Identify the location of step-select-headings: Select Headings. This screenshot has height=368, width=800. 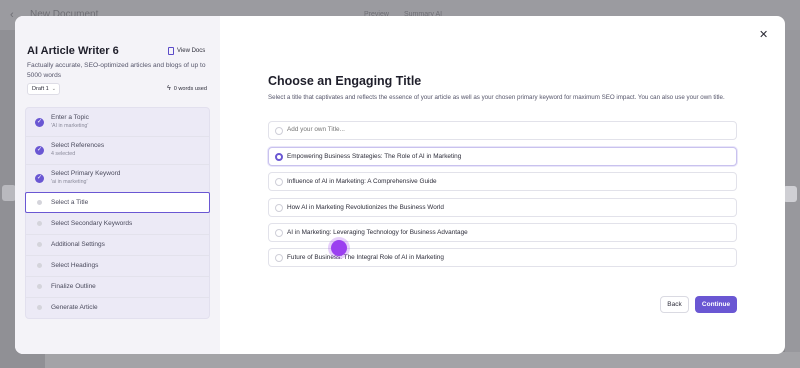
(117, 266).